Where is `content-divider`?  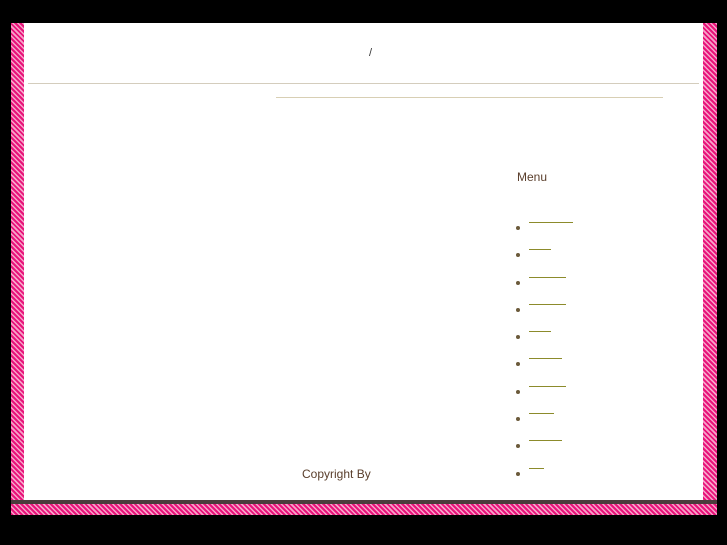
content-divider is located at coordinates (469, 97).